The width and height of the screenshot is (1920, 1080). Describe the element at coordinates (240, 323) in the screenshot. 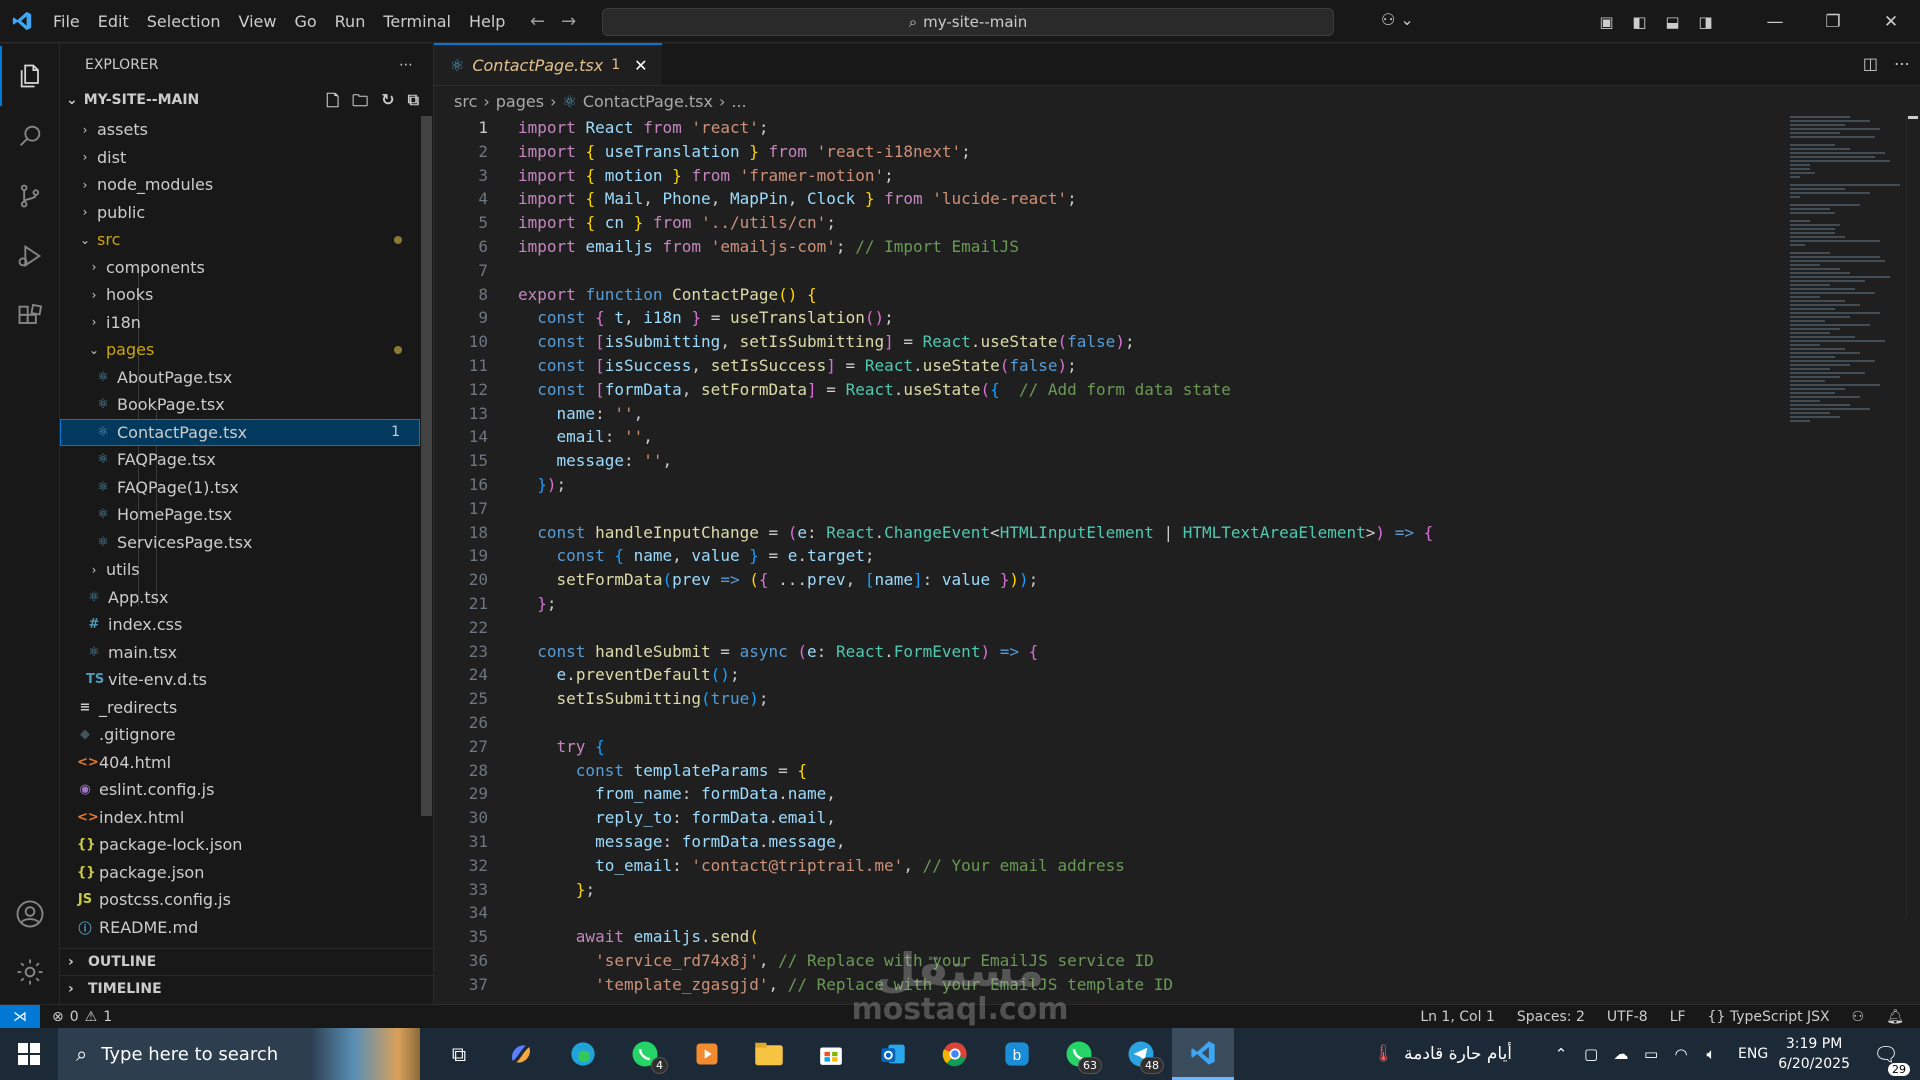

I see `folder-item: › i18n` at that location.